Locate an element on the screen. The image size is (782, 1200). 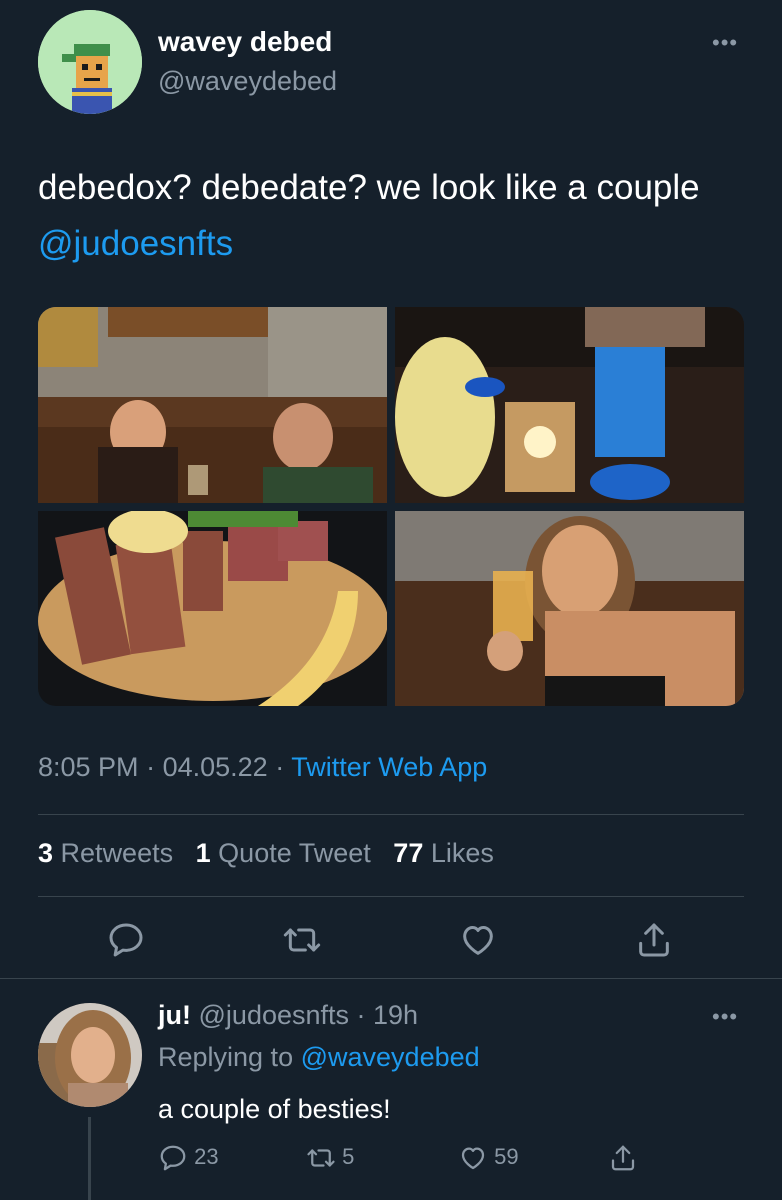
author-display-name: wavey debed is located at coordinates (245, 42).